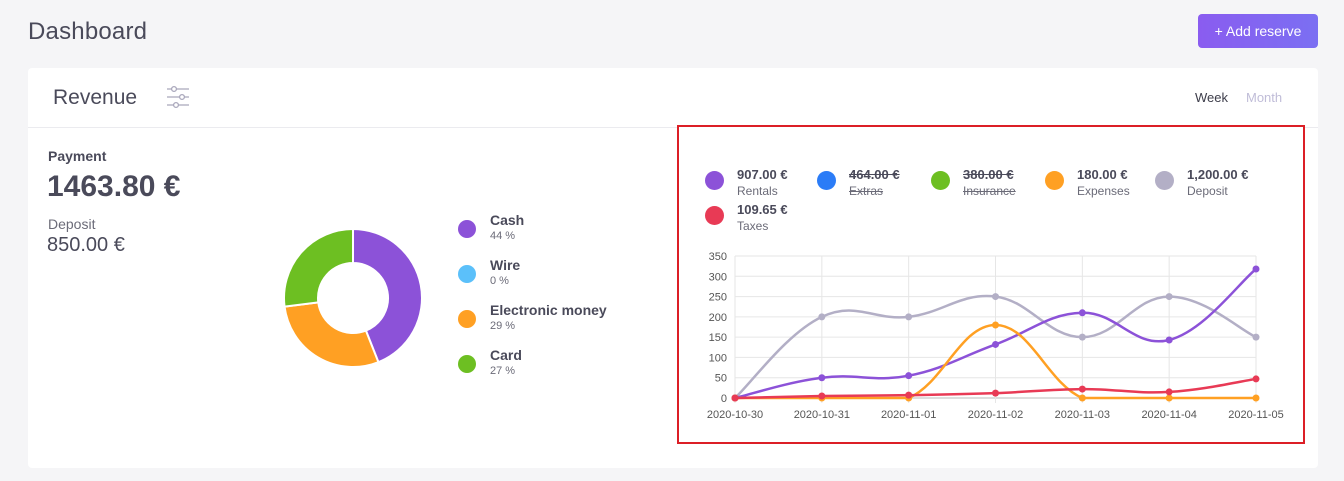 Image resolution: width=1344 pixels, height=481 pixels. I want to click on revenue-title: Revenue, so click(95, 97).